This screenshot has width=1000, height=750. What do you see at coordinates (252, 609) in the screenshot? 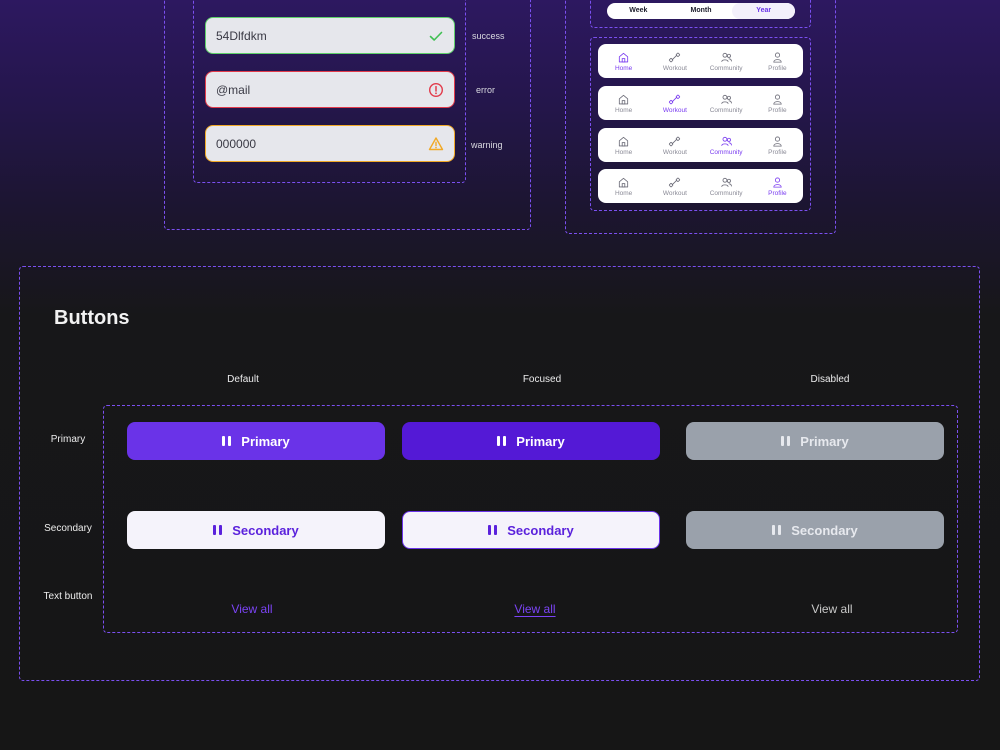
I see `text-button-default: View all` at bounding box center [252, 609].